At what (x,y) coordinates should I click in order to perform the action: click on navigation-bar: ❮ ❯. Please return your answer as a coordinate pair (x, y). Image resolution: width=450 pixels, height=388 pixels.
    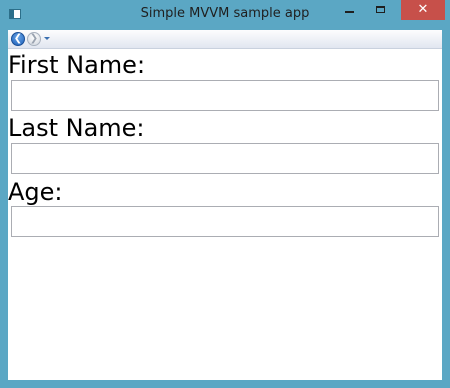
    Looking at the image, I should click on (225, 39).